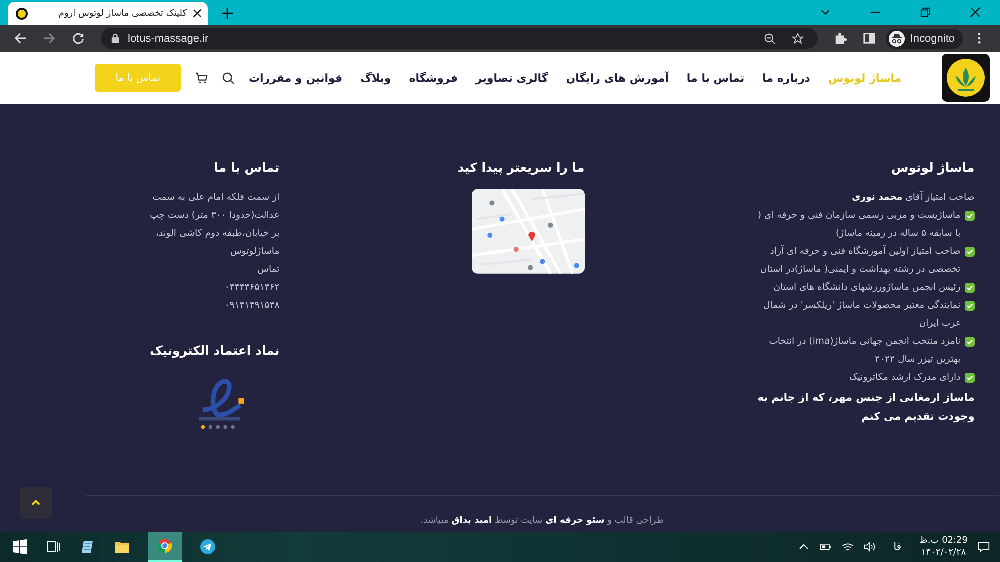 The height and width of the screenshot is (562, 1000). I want to click on address-field: lotus-massage.ir, so click(459, 38).